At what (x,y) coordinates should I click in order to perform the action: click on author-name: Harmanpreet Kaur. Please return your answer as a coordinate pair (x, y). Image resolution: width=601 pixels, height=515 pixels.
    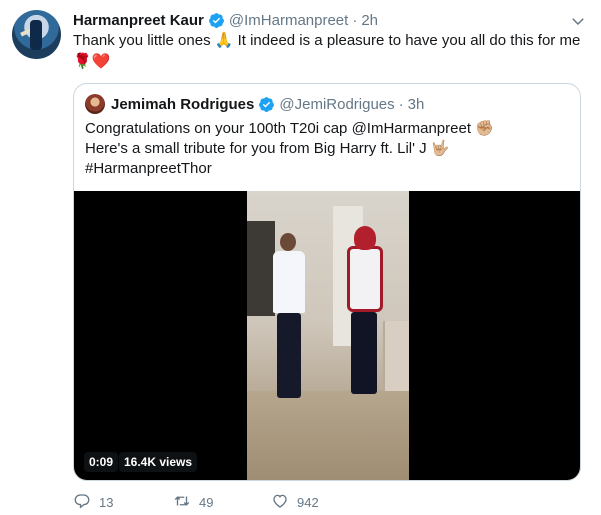
    Looking at the image, I should click on (138, 20).